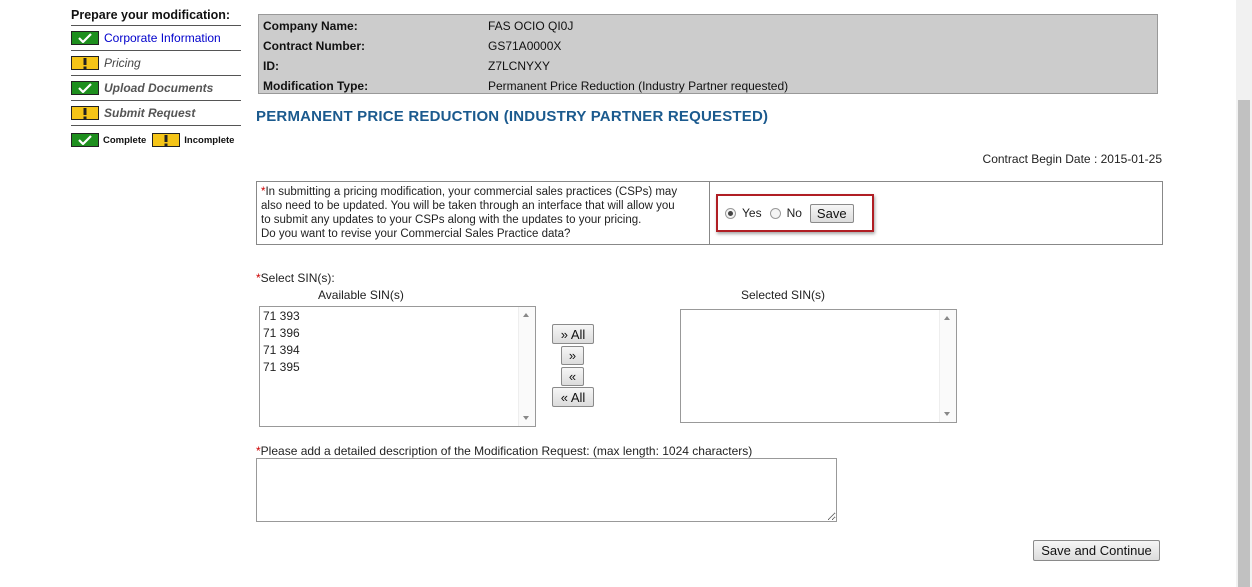 Image resolution: width=1252 pixels, height=587 pixels. I want to click on sidebar-item-upload-documents: Upload Documents, so click(156, 88).